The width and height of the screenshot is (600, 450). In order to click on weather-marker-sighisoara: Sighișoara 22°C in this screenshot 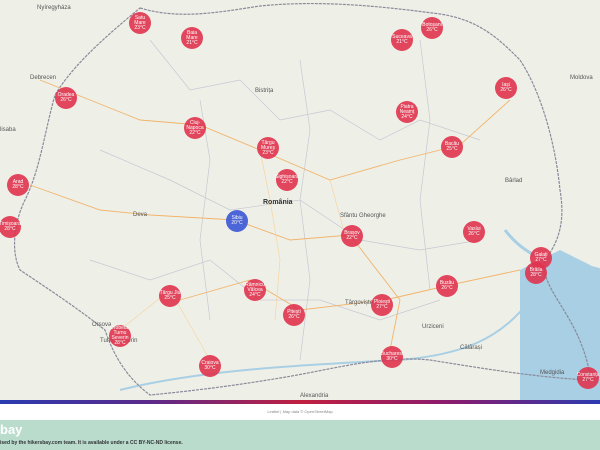, I will do `click(287, 180)`.